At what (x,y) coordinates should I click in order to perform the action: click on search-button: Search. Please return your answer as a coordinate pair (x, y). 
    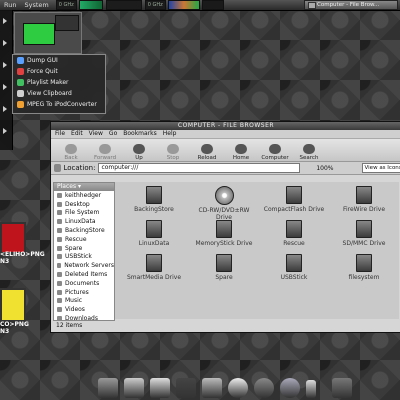
    Looking at the image, I should click on (309, 152).